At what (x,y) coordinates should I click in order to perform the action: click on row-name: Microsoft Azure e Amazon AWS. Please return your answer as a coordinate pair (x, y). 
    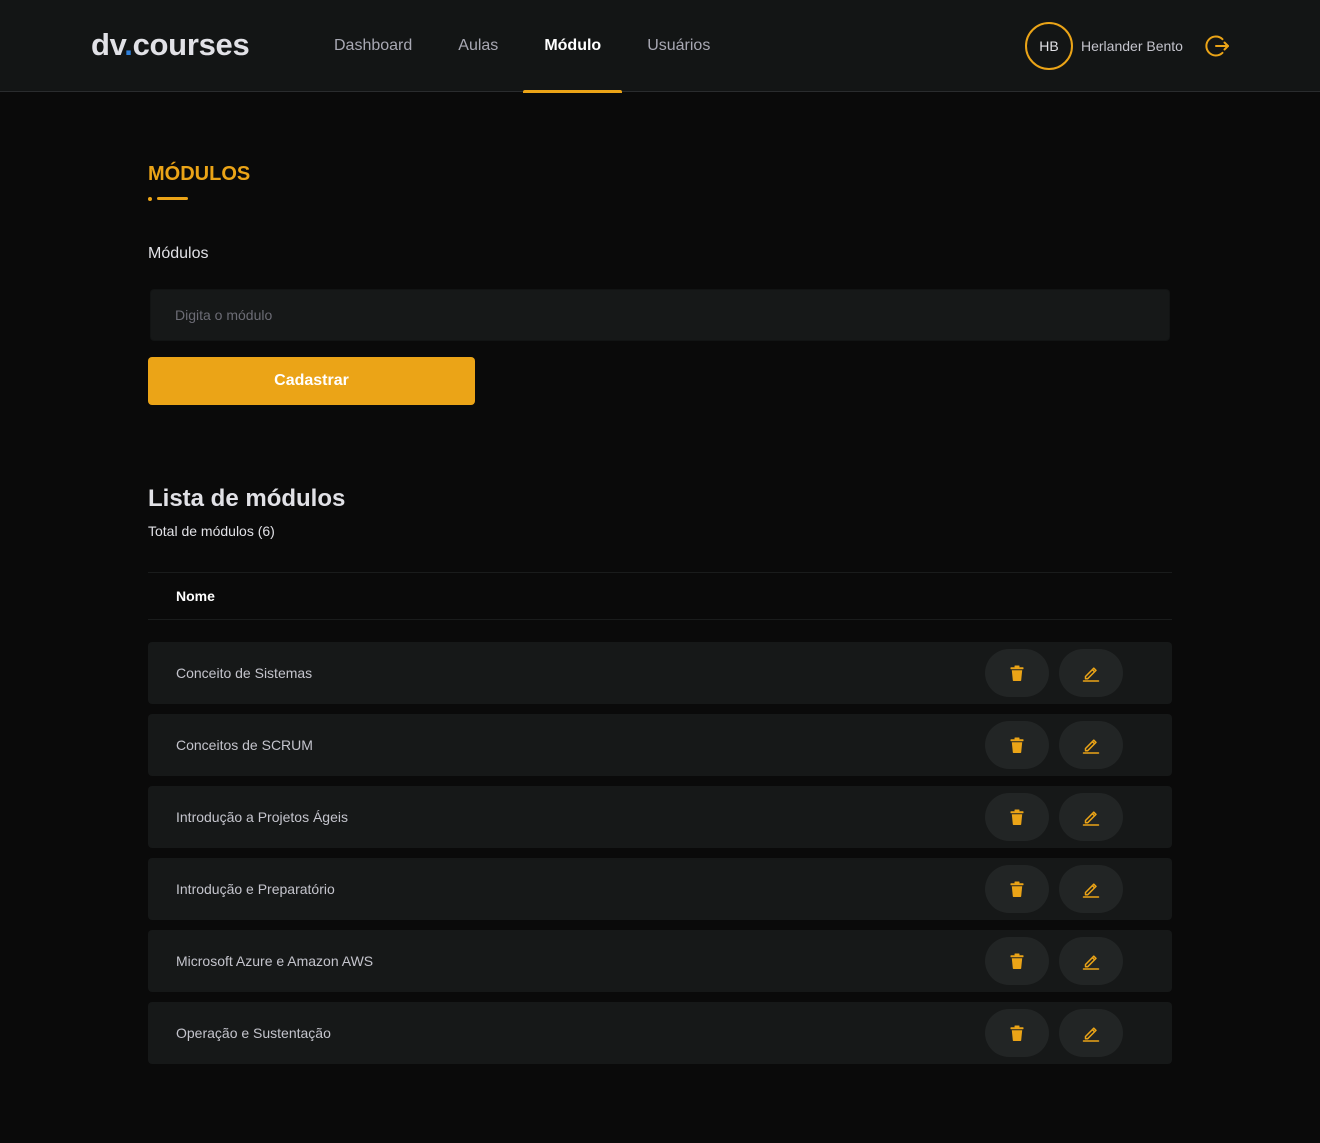
    Looking at the image, I should click on (275, 961).